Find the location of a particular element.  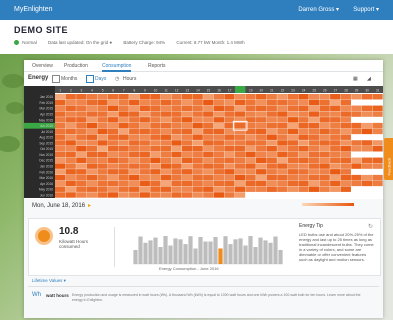

user-menu: Darren Gross ▾ is located at coordinates (318, 9).